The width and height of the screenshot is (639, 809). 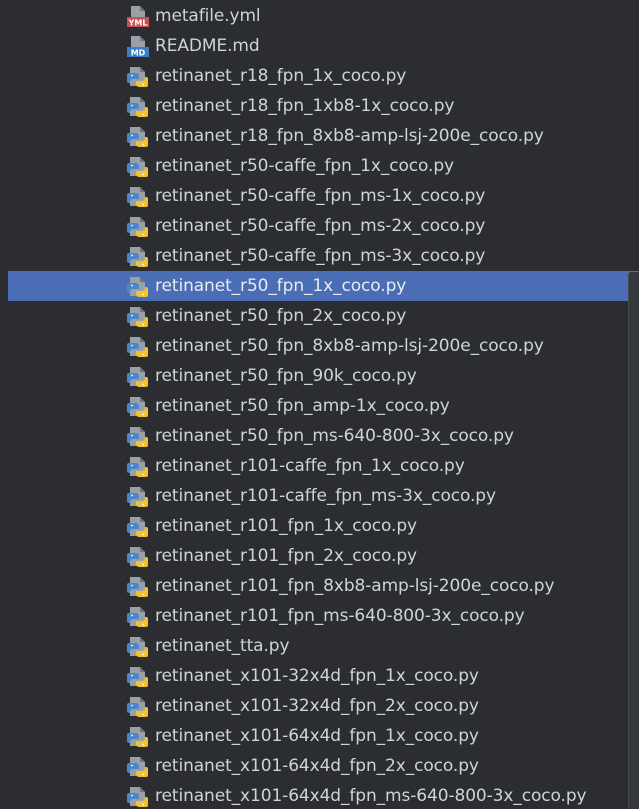 I want to click on file-tree-item: retinanet_x101-32x4d_fpn_2x_coco.py, so click(x=319, y=706).